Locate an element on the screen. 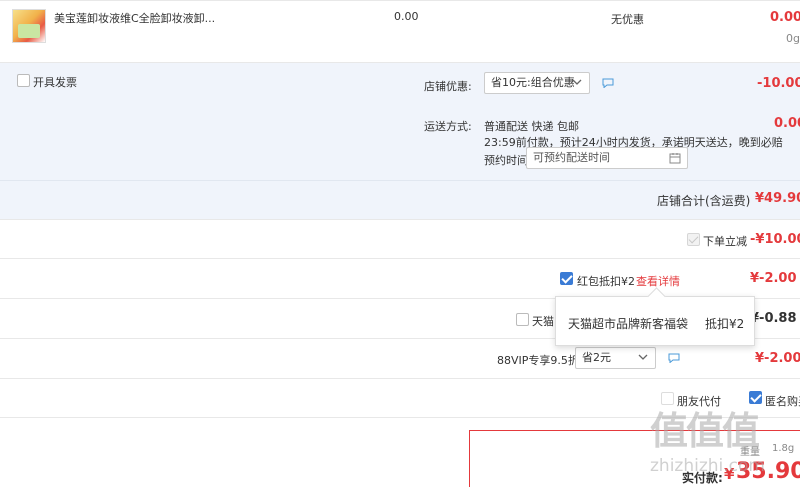 This screenshot has height=487, width=800. vip-amount: ¥-2.00 is located at coordinates (777, 358).